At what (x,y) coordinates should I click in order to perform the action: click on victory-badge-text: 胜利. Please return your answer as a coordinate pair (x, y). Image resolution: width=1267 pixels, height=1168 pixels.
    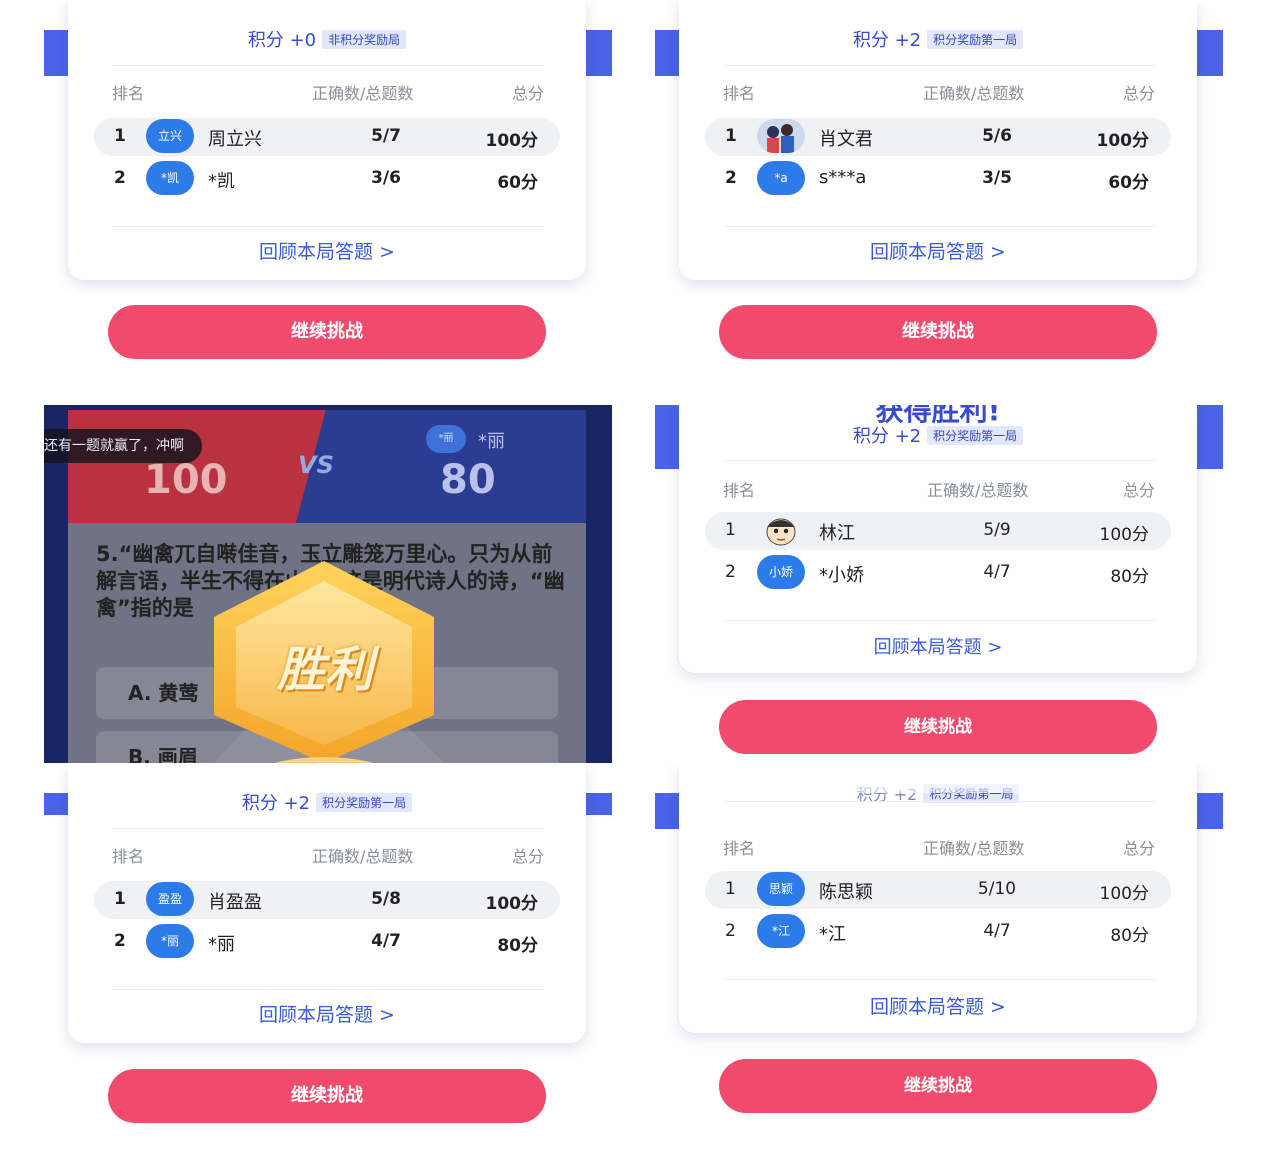
    Looking at the image, I should click on (324, 670).